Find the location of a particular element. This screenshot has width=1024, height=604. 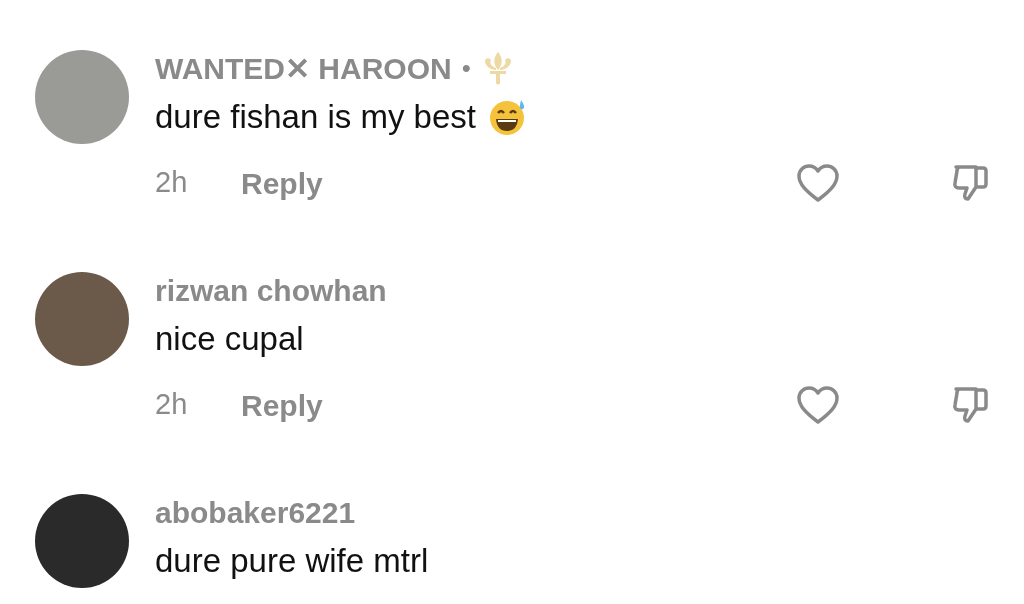

comment-text: dure pure wife mtrl is located at coordinates (292, 561).